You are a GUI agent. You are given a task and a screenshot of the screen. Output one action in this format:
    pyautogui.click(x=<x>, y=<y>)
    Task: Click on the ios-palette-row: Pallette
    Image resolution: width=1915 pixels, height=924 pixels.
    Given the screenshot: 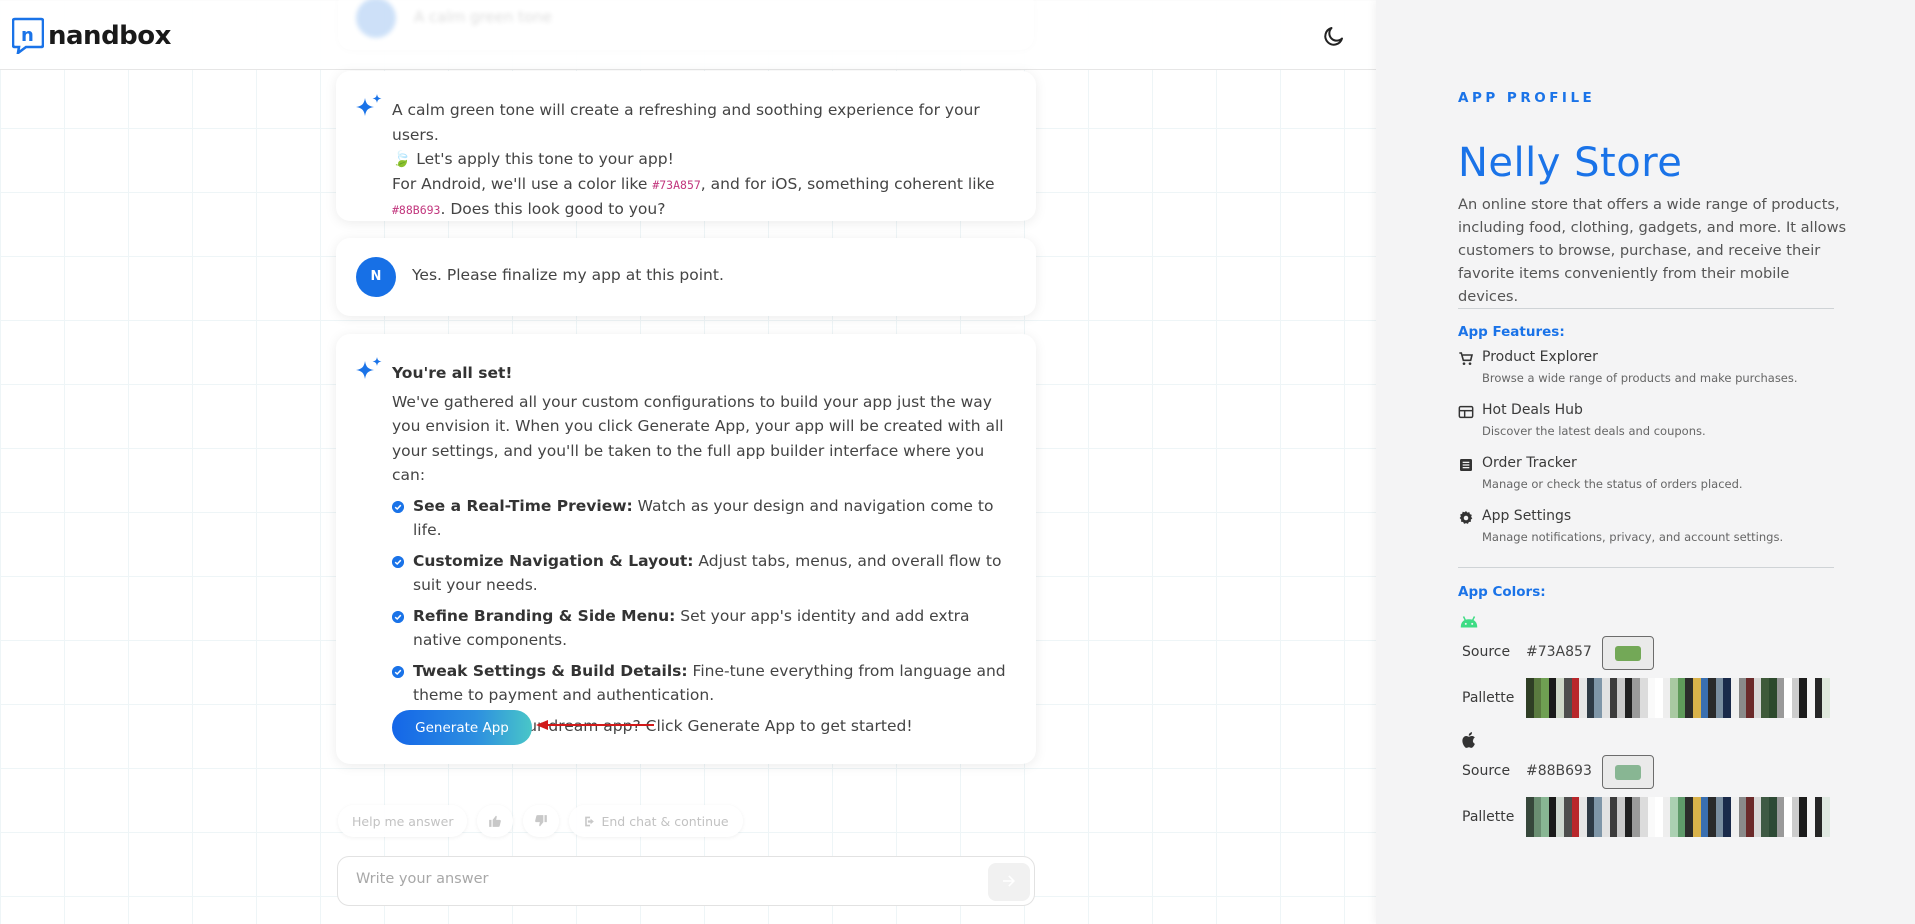 What is the action you would take?
    pyautogui.click(x=1652, y=817)
    